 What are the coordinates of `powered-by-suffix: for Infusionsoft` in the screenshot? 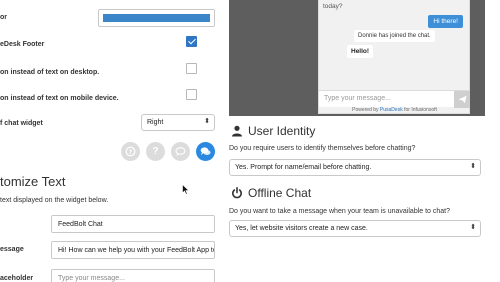 It's located at (420, 110).